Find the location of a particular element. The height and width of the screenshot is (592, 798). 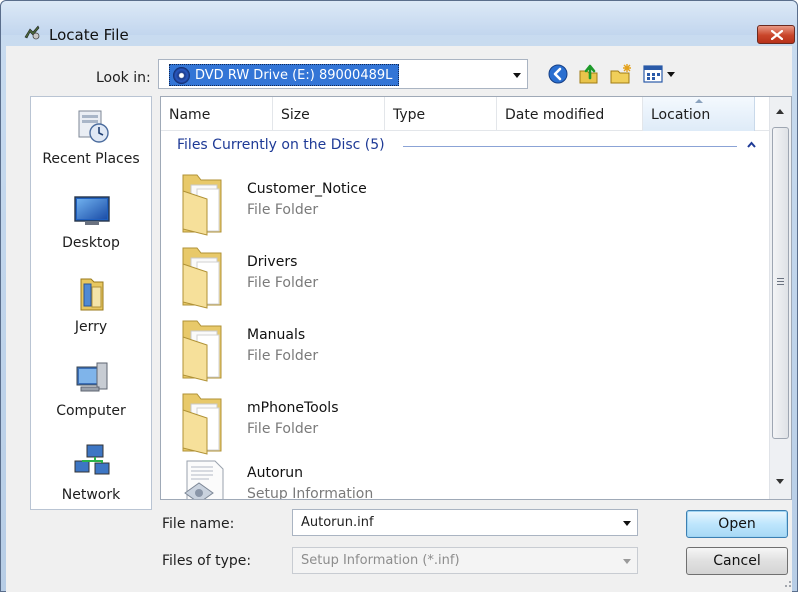

column-header-date-modified: Date modified is located at coordinates (570, 114).